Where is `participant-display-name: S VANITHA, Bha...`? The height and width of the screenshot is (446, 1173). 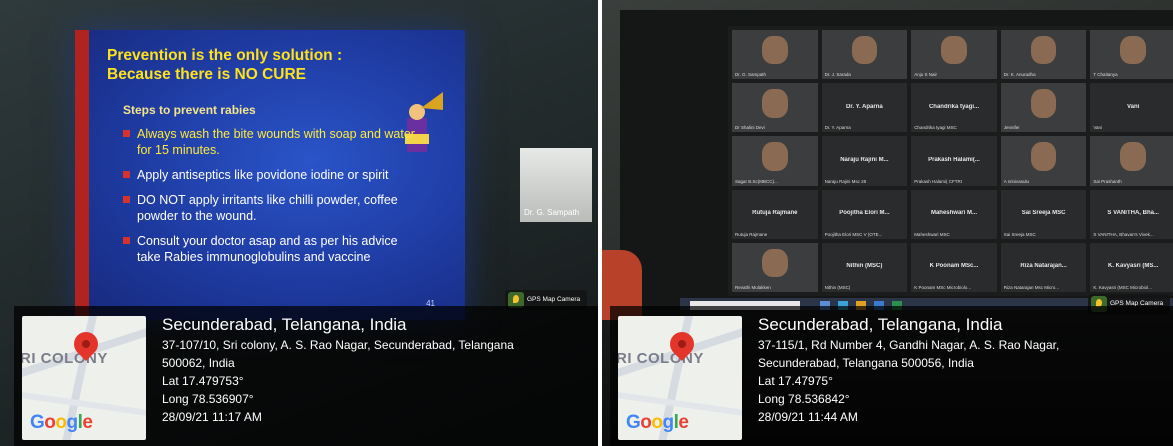 participant-display-name: S VANITHA, Bha... is located at coordinates (1133, 213).